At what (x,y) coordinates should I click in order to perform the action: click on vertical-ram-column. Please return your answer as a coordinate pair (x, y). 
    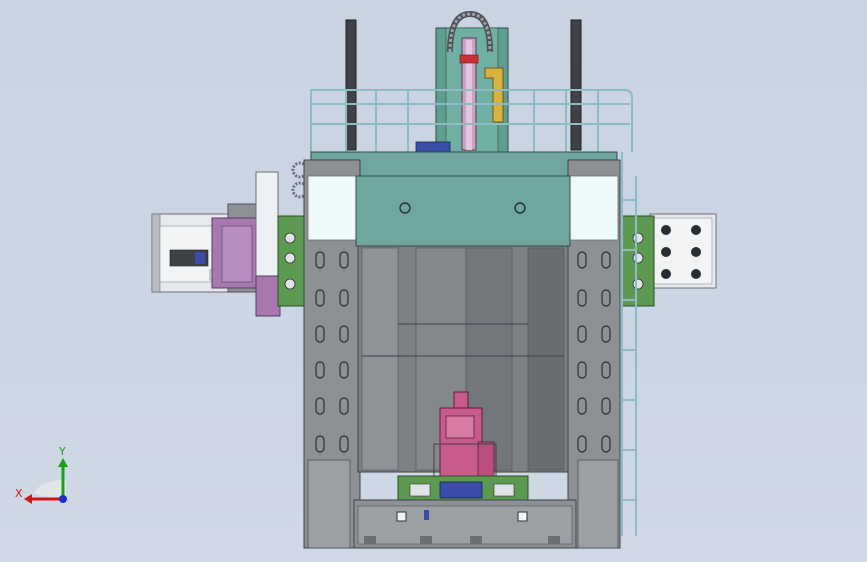
    Looking at the image, I should click on (462, 81).